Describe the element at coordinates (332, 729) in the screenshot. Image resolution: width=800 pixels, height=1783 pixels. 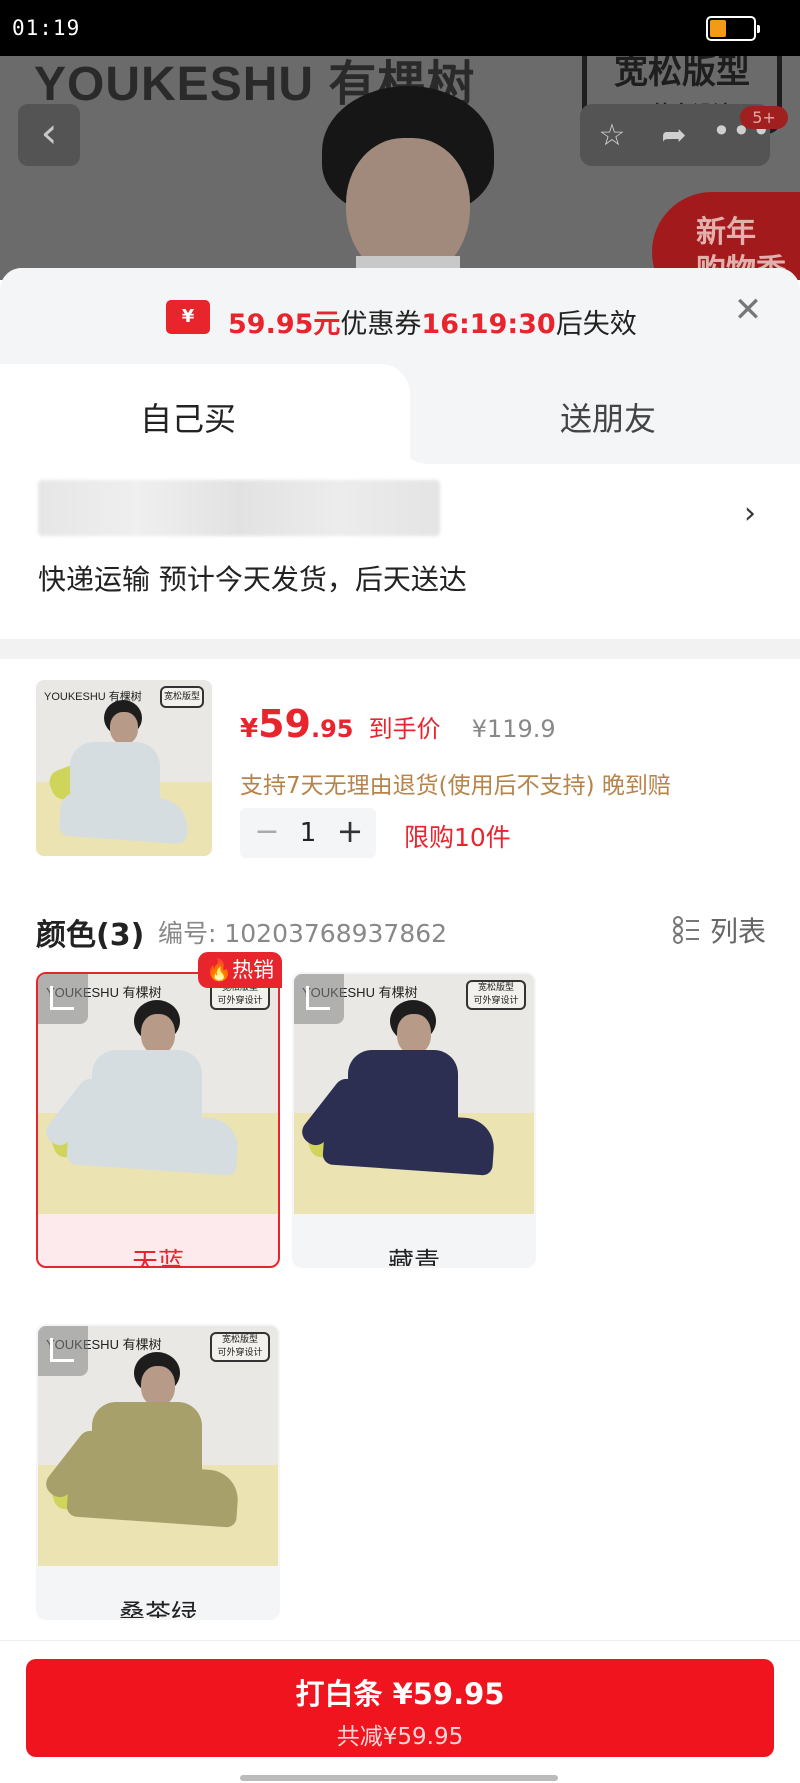
I see `price-decimal: .95` at that location.